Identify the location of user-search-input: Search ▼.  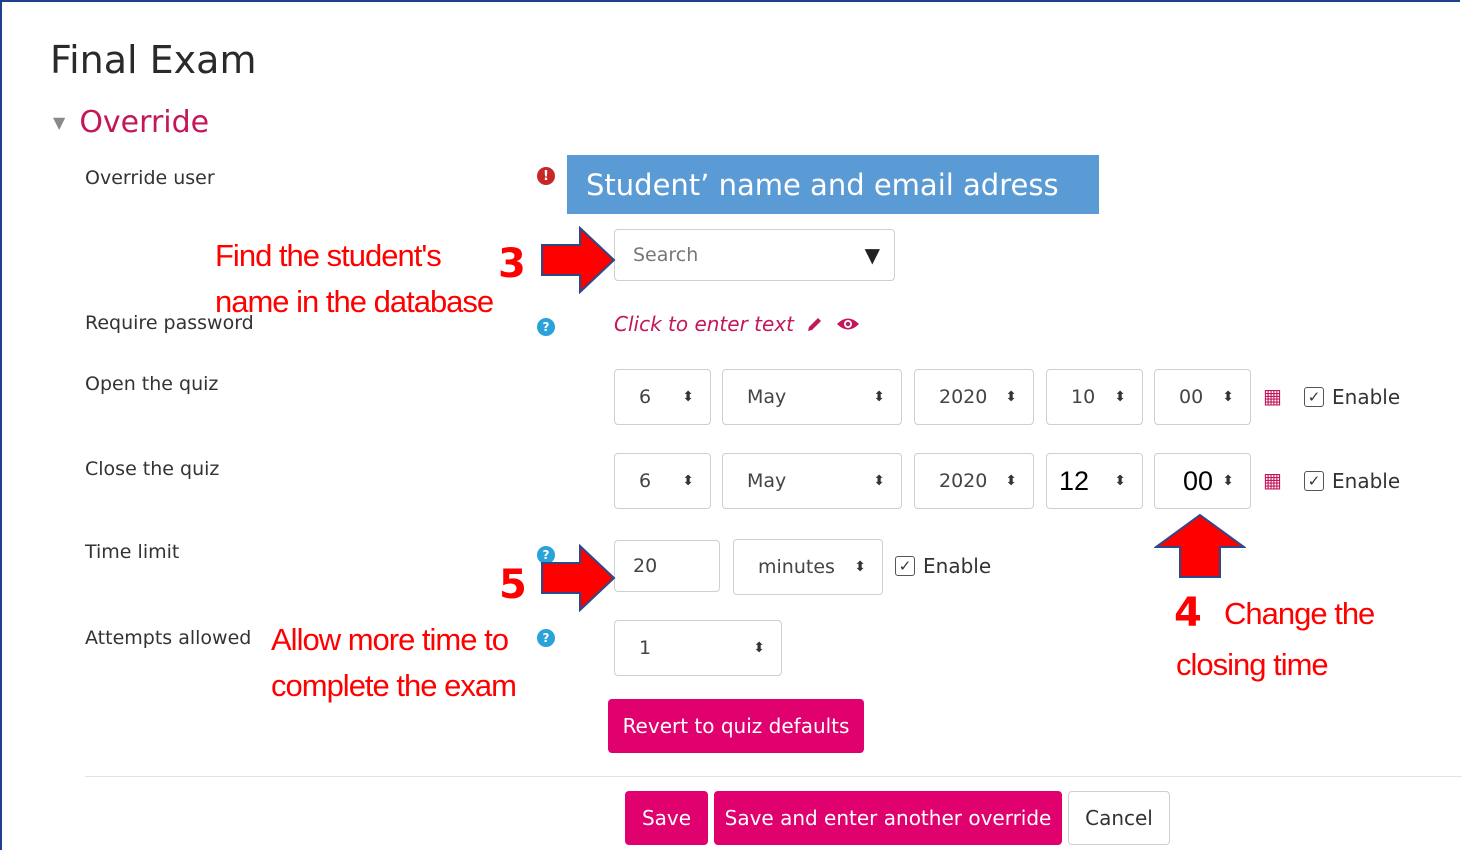
(754, 255).